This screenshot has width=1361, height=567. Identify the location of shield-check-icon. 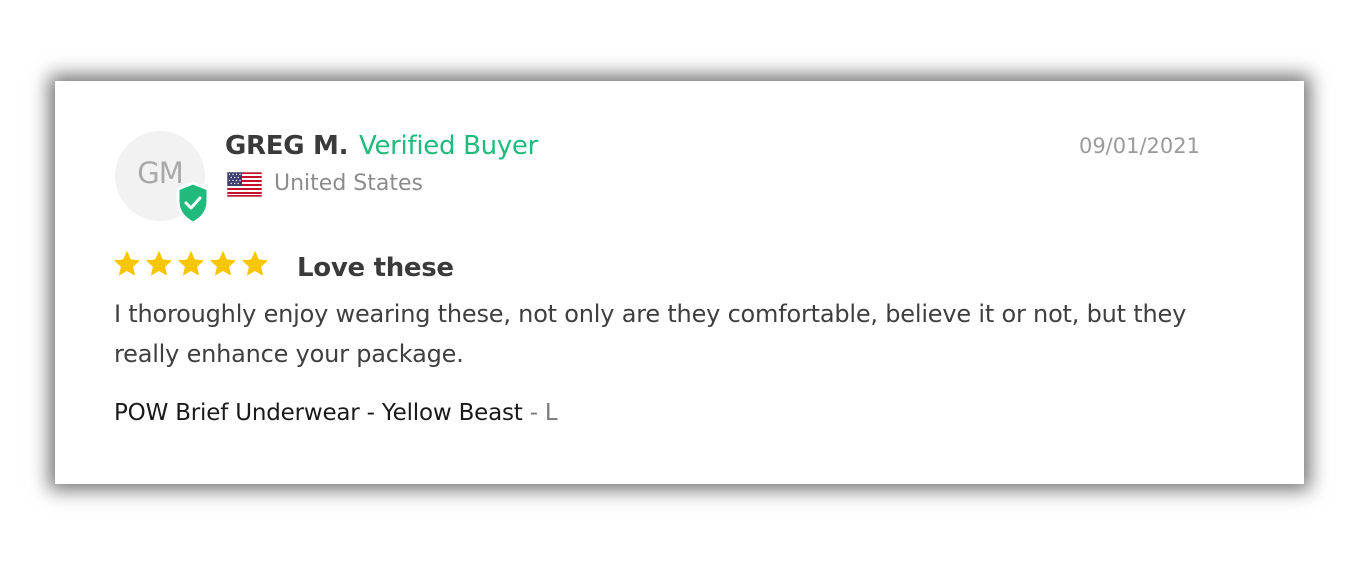
(193, 203).